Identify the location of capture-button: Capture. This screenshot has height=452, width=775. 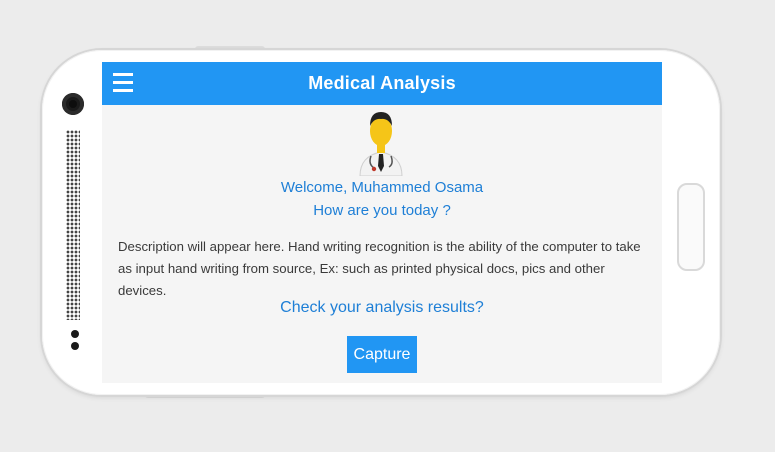
(382, 354).